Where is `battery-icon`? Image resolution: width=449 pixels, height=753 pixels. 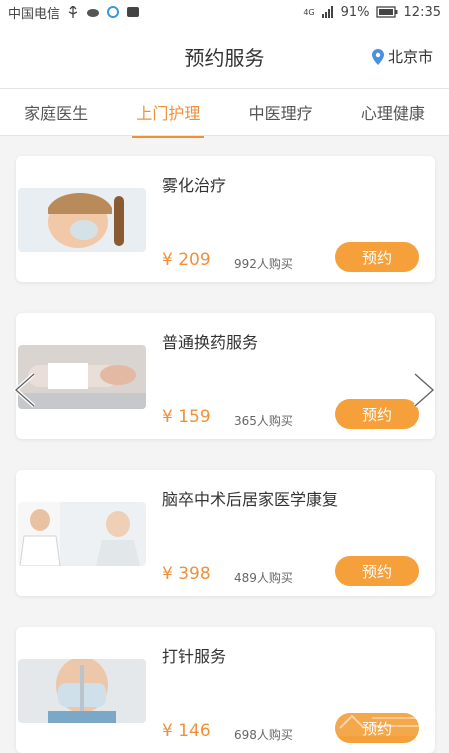
battery-icon is located at coordinates (386, 12).